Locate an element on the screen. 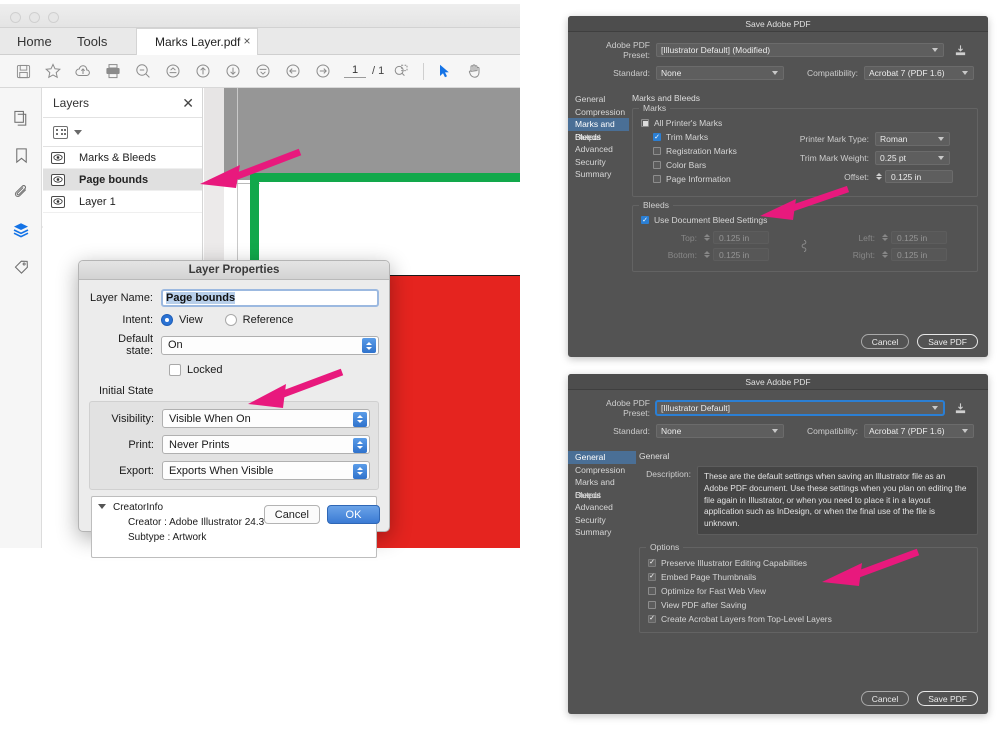  fit-page-icon is located at coordinates (263, 71).